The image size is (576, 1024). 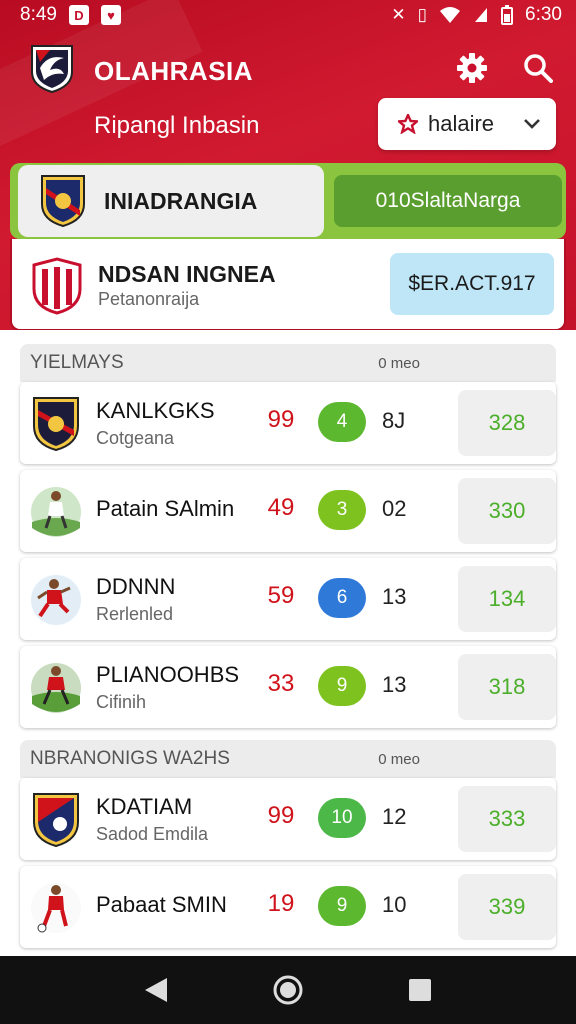 I want to click on item-subtitle: Cotgeana, so click(x=135, y=438).